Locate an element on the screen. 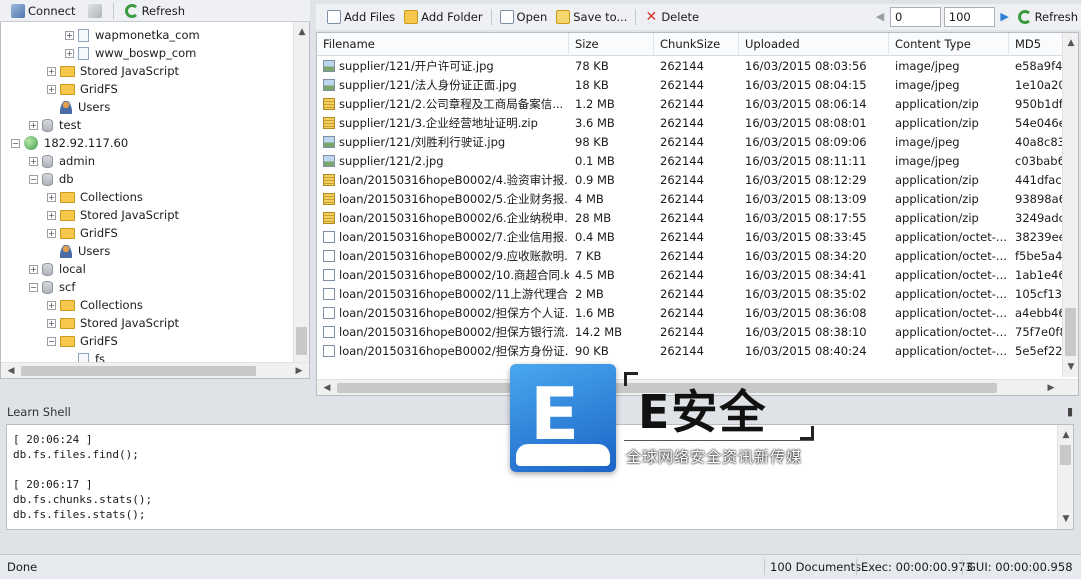 The height and width of the screenshot is (579, 1081). folder-icon is located at coordinates (67, 341).